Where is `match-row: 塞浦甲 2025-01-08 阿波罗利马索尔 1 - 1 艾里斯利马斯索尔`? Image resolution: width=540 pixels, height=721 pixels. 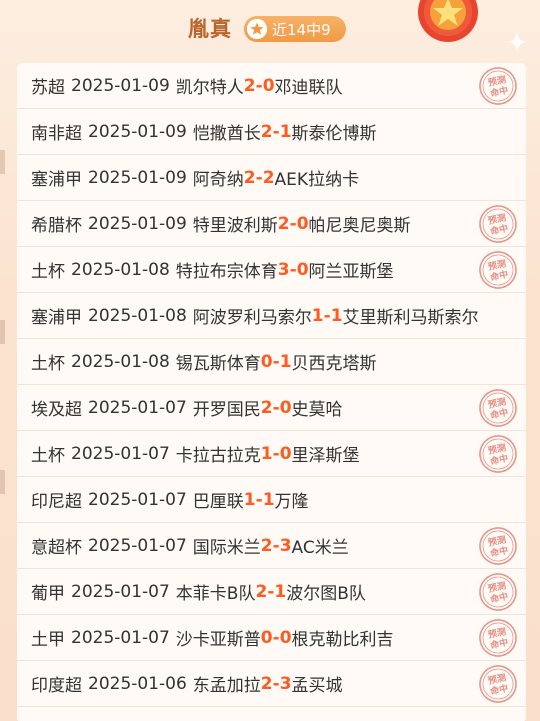 match-row: 塞浦甲 2025-01-08 阿波罗利马索尔 1 - 1 艾里斯利马斯索尔 is located at coordinates (271, 316).